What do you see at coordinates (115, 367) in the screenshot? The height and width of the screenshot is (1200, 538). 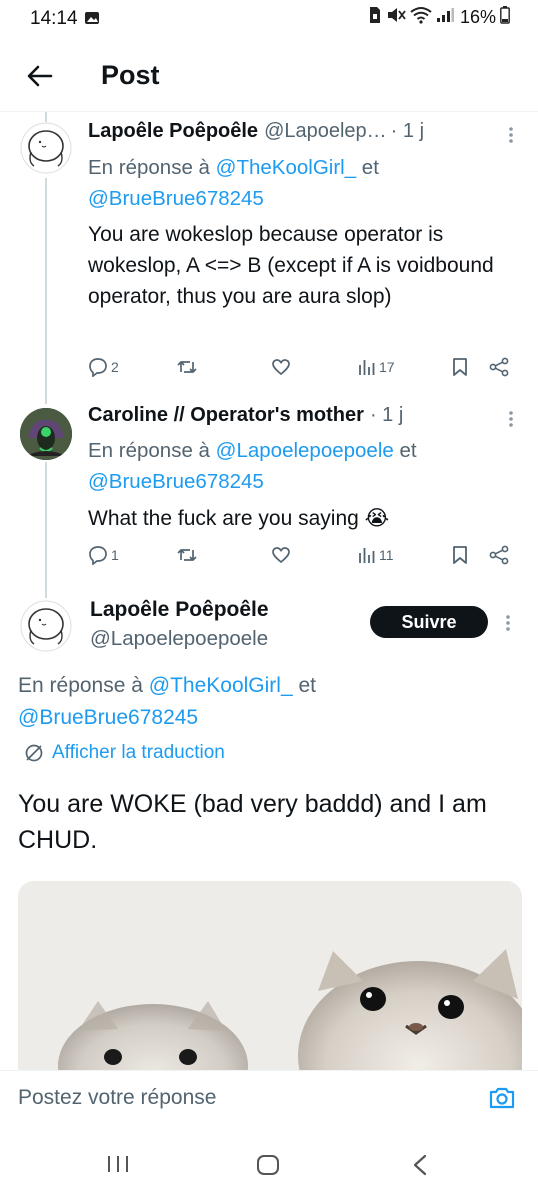 I see `reply-count: 2` at bounding box center [115, 367].